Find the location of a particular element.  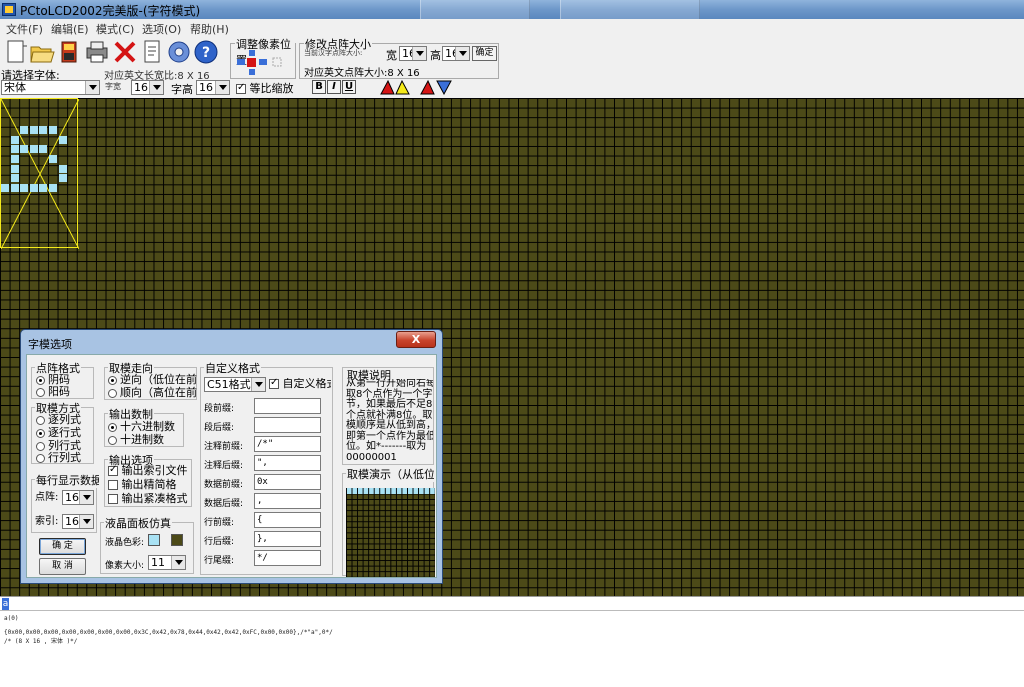

custom-format-toggle: 自定义格式 is located at coordinates (300, 384).